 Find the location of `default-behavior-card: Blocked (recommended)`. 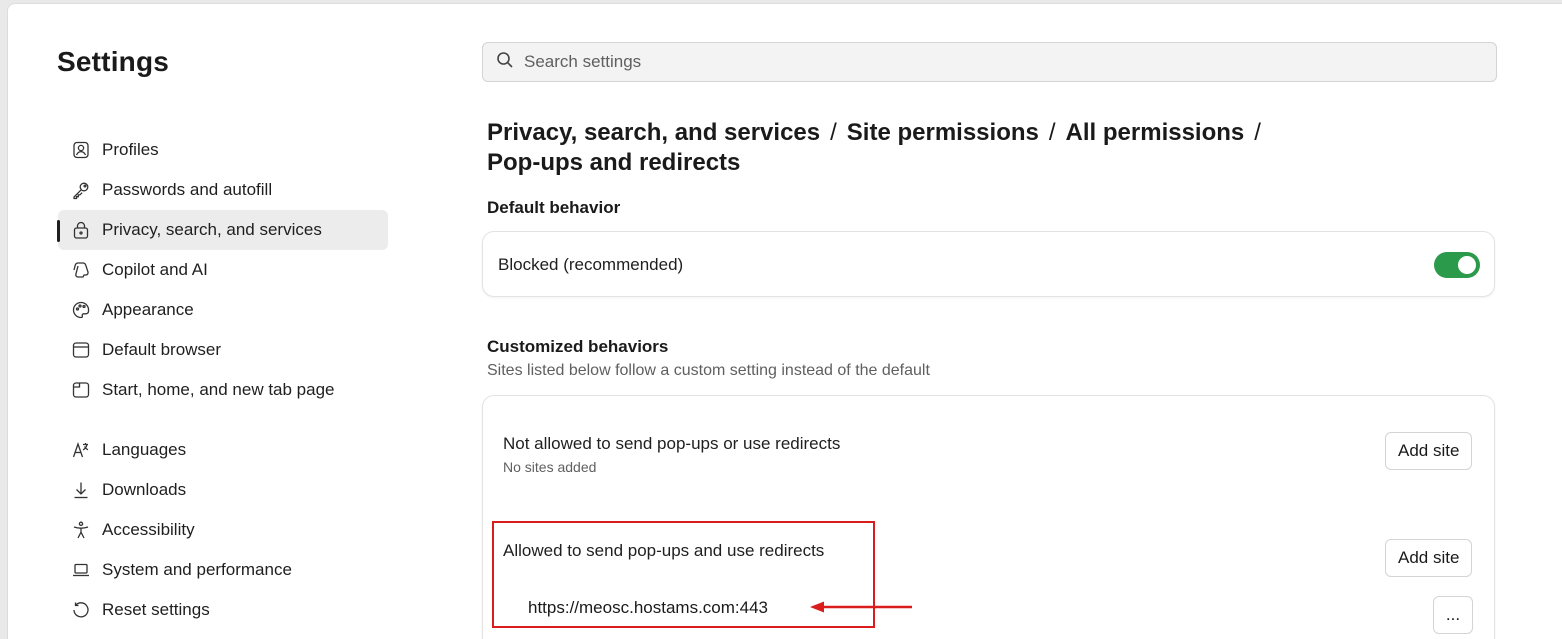

default-behavior-card: Blocked (recommended) is located at coordinates (988, 264).